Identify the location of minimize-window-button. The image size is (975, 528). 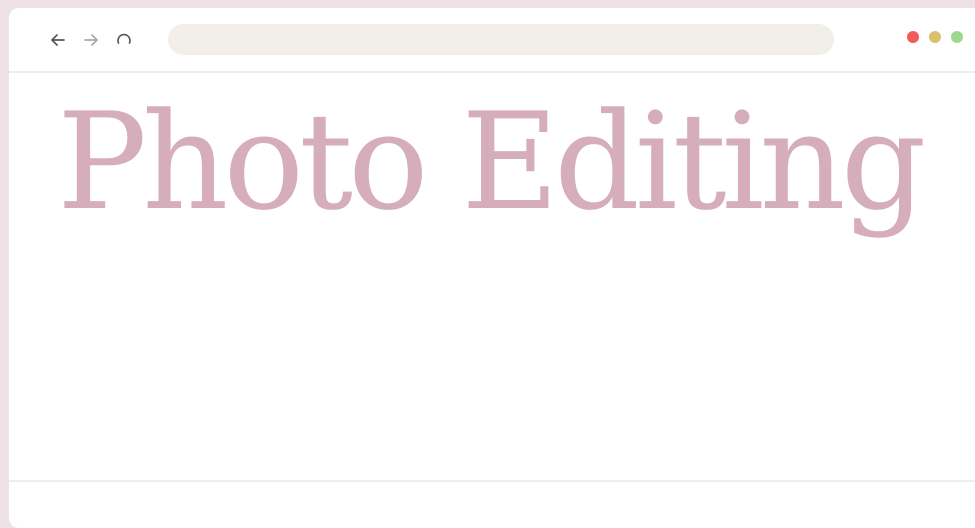
(935, 37).